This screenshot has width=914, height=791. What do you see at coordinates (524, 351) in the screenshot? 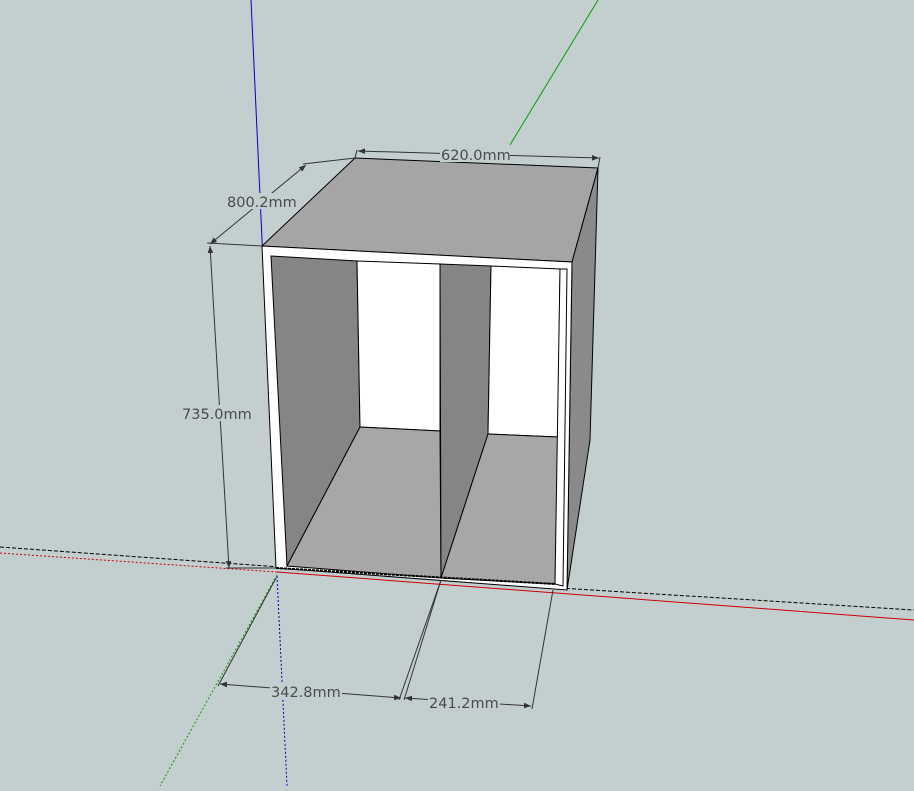
I see `back-panel-right` at bounding box center [524, 351].